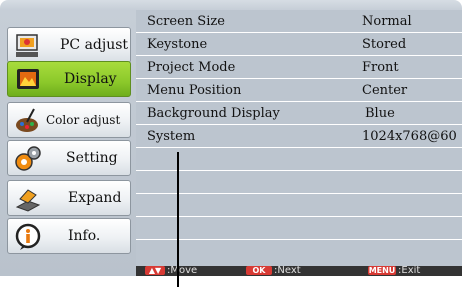 The image size is (462, 287). Describe the element at coordinates (178, 219) in the screenshot. I see `pointer-cursor` at that location.